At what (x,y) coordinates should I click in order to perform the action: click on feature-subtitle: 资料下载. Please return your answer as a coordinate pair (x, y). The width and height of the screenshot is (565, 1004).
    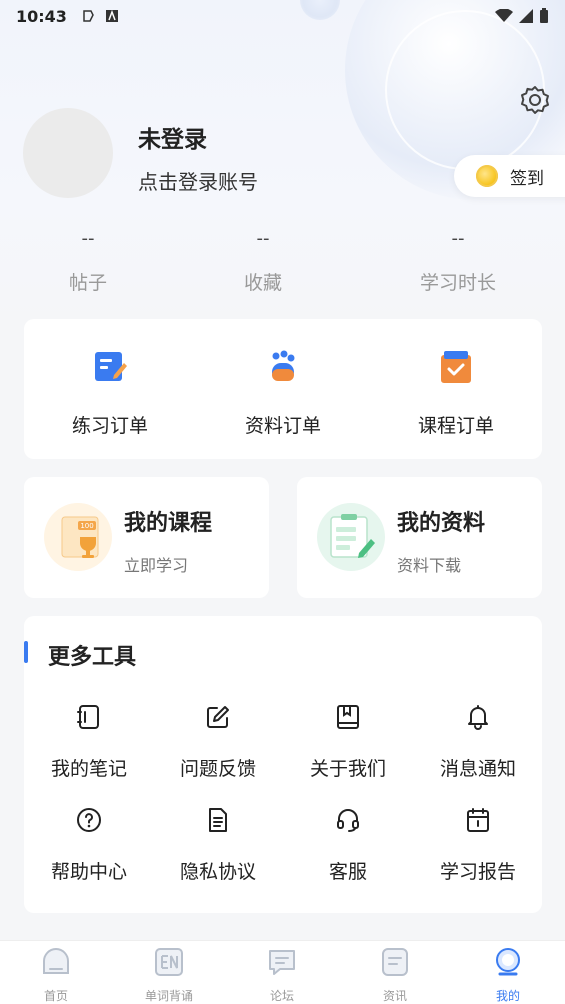
    Looking at the image, I should click on (429, 565).